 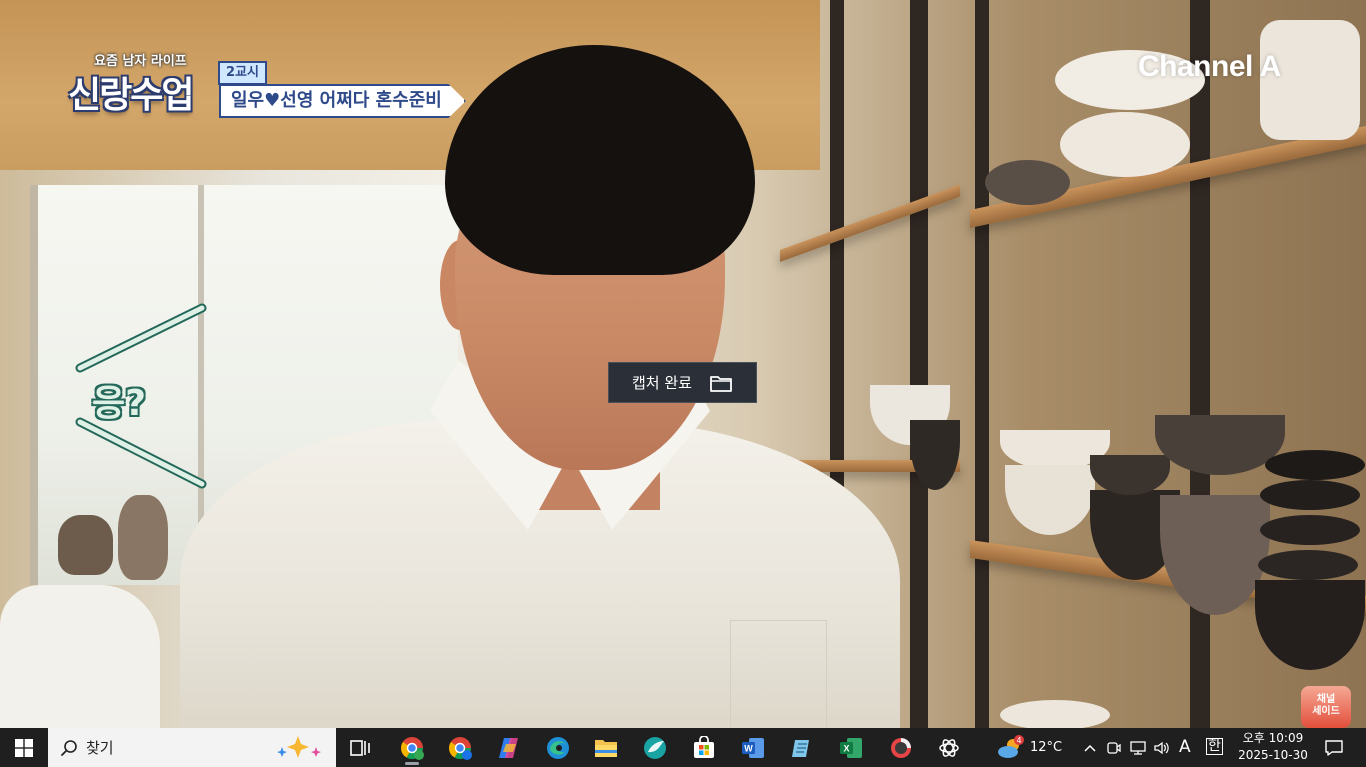 What do you see at coordinates (242, 73) in the screenshot?
I see `lesson-badge: 2교시` at bounding box center [242, 73].